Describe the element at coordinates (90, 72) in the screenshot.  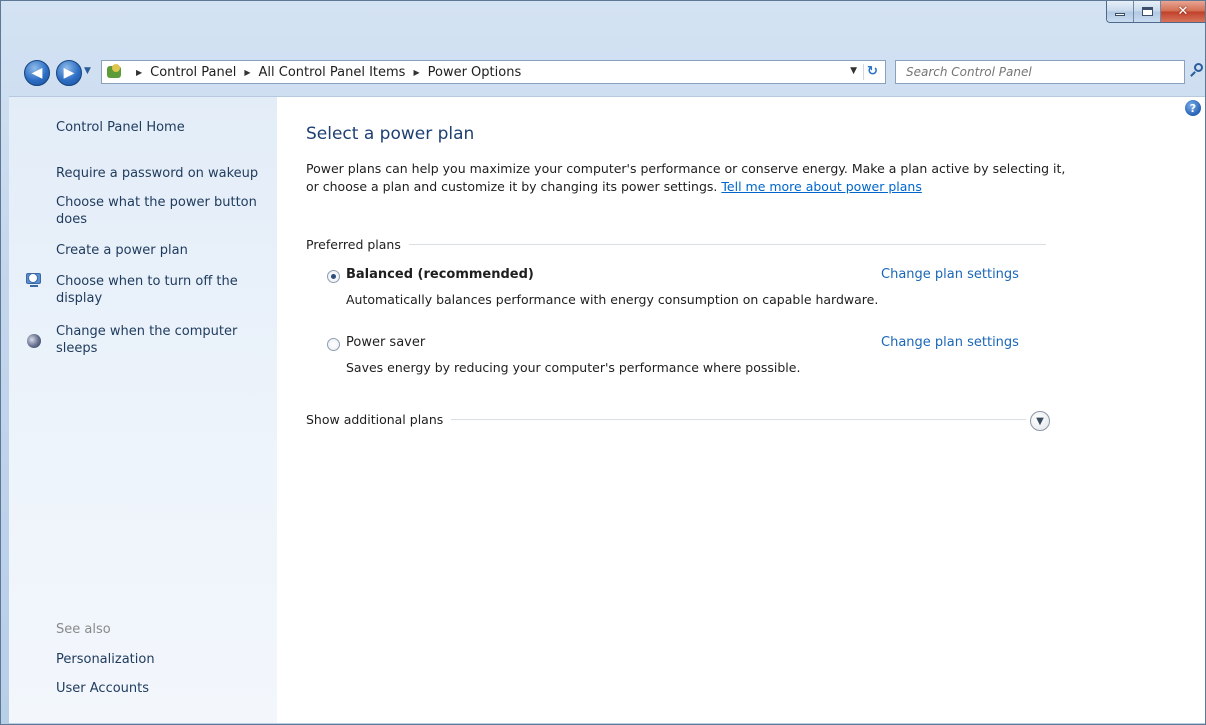
I see `recent-pages-dropdown: ▼` at that location.